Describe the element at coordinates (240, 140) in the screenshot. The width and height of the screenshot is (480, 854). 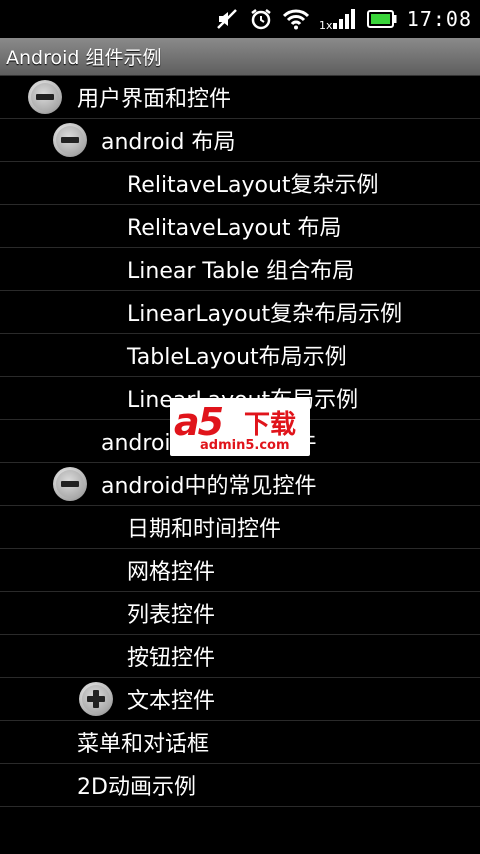
I see `tree-item-android-layout: android 布局` at that location.